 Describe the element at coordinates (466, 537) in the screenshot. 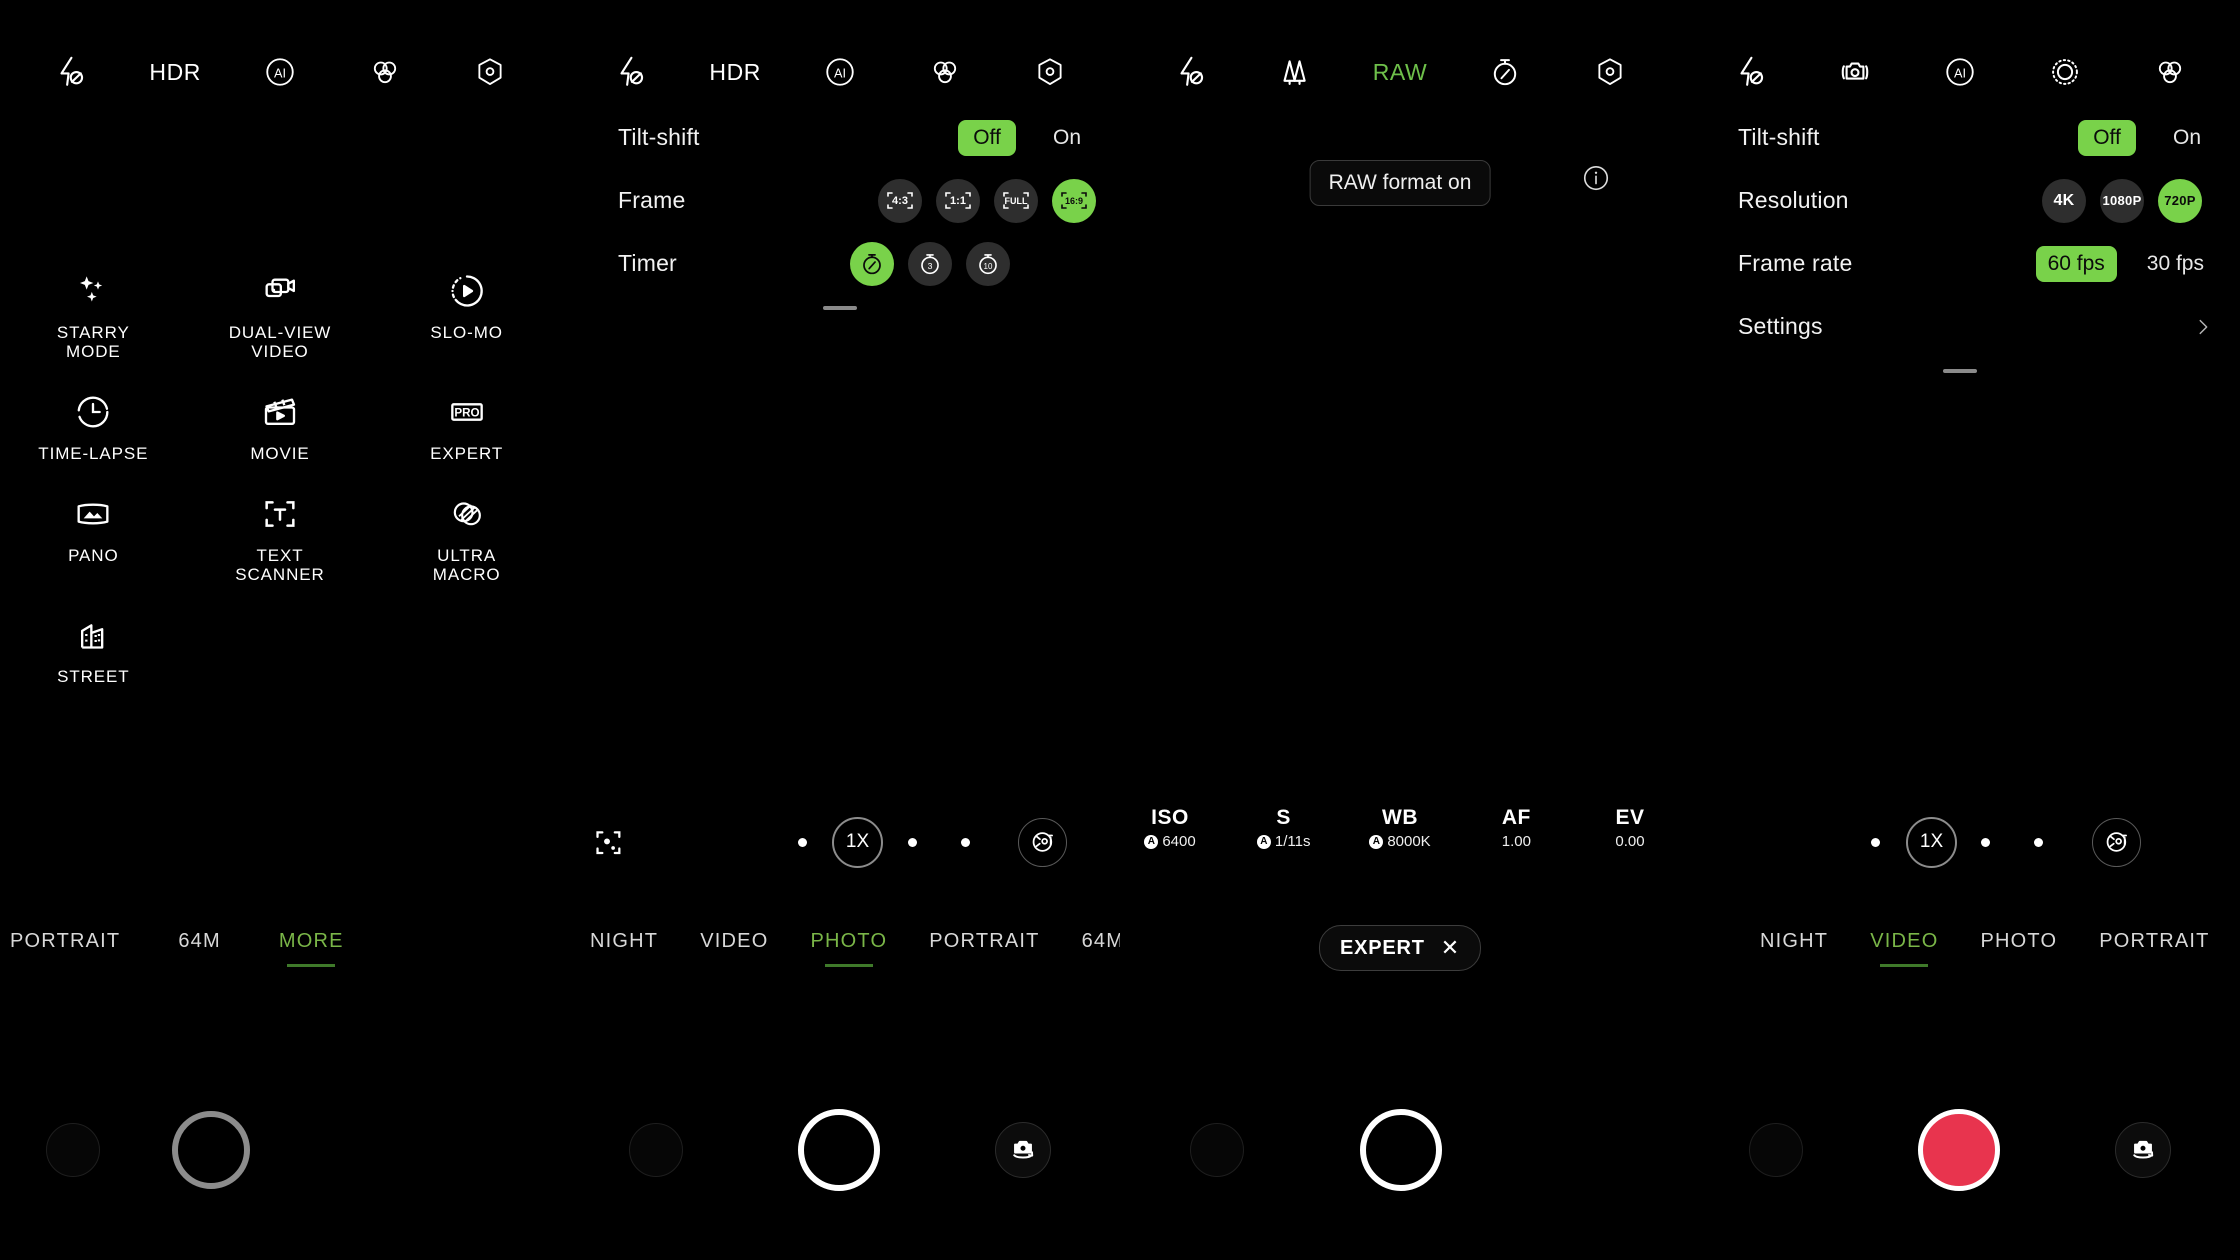

I see `mode-ultra-macro: ULTRA MACRO` at that location.